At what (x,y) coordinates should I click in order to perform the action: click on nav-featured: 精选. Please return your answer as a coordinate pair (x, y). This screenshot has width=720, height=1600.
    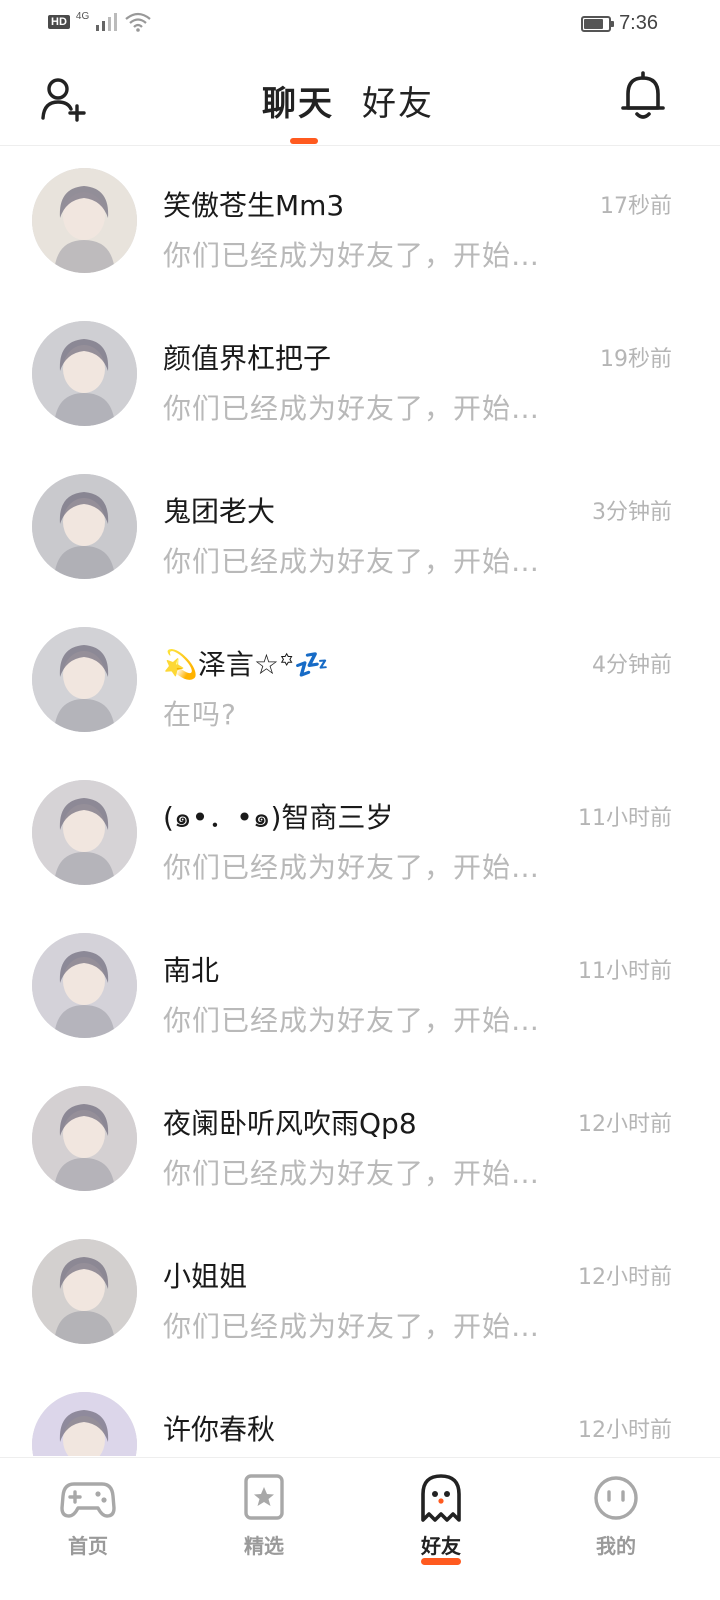
    Looking at the image, I should click on (264, 1516).